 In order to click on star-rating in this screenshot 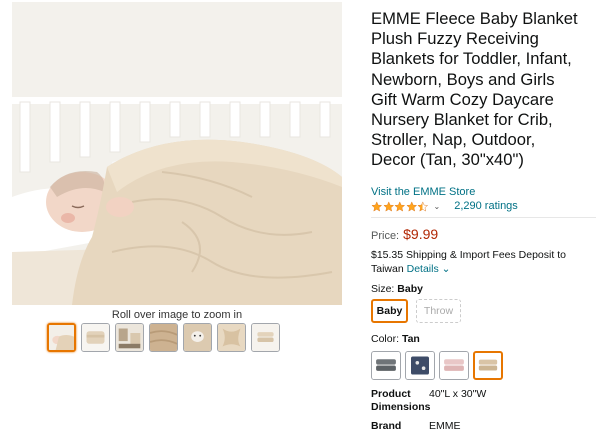, I will do `click(400, 206)`.